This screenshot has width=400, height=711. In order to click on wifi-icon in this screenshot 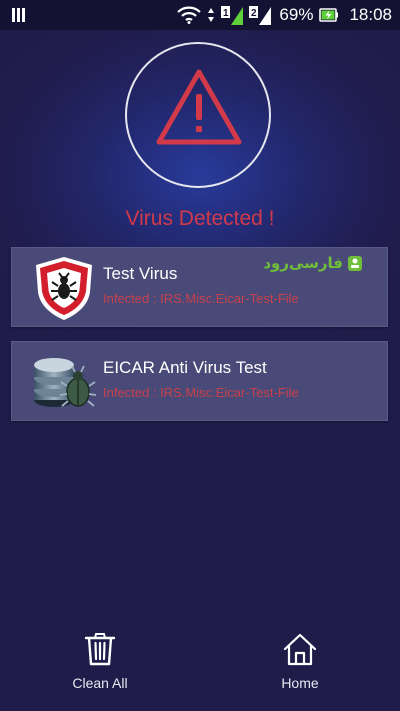, I will do `click(189, 15)`.